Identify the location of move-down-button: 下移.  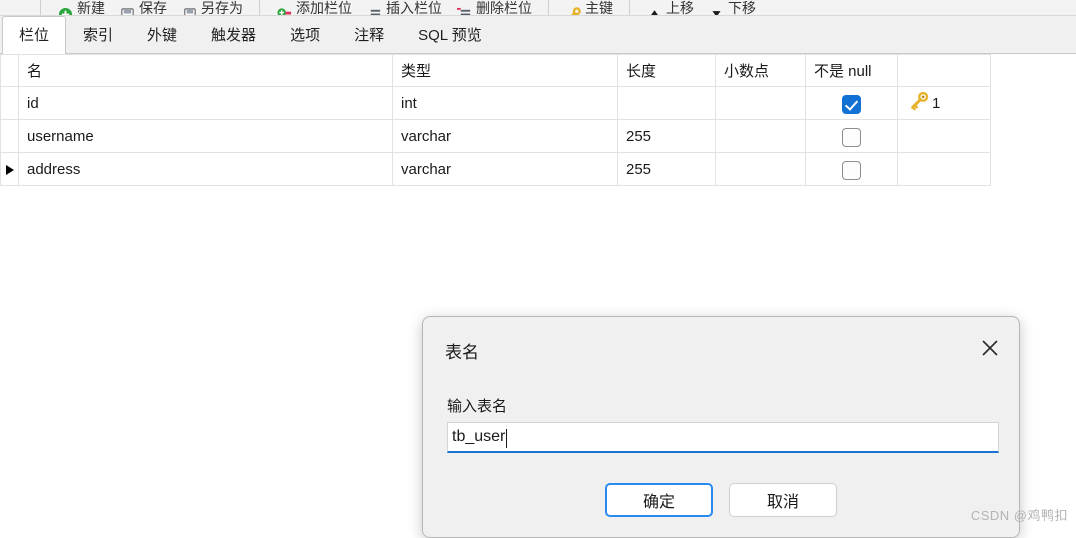
(732, 7).